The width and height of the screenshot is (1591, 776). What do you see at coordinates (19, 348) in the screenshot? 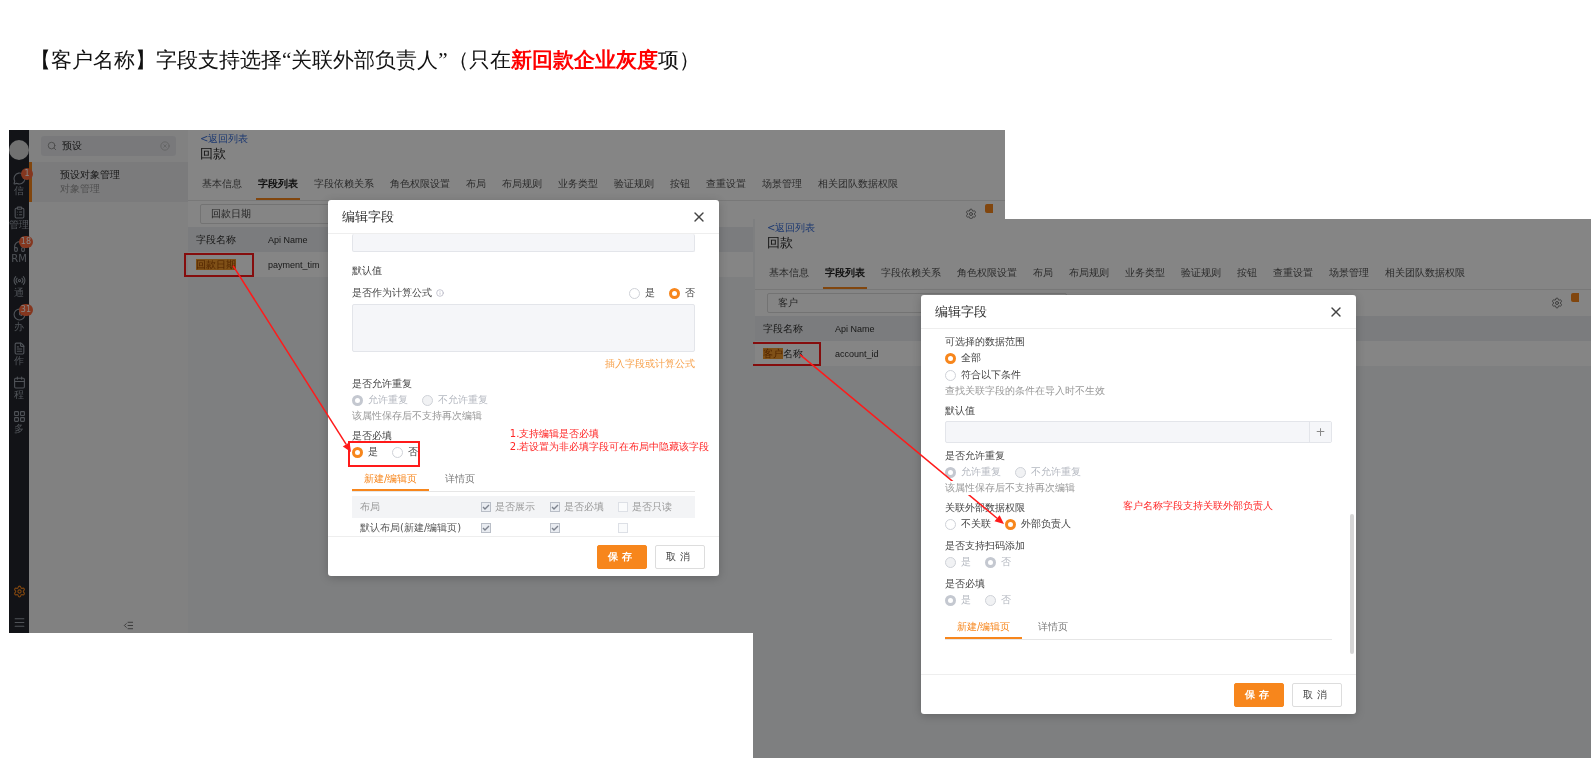
I see `document-icon` at bounding box center [19, 348].